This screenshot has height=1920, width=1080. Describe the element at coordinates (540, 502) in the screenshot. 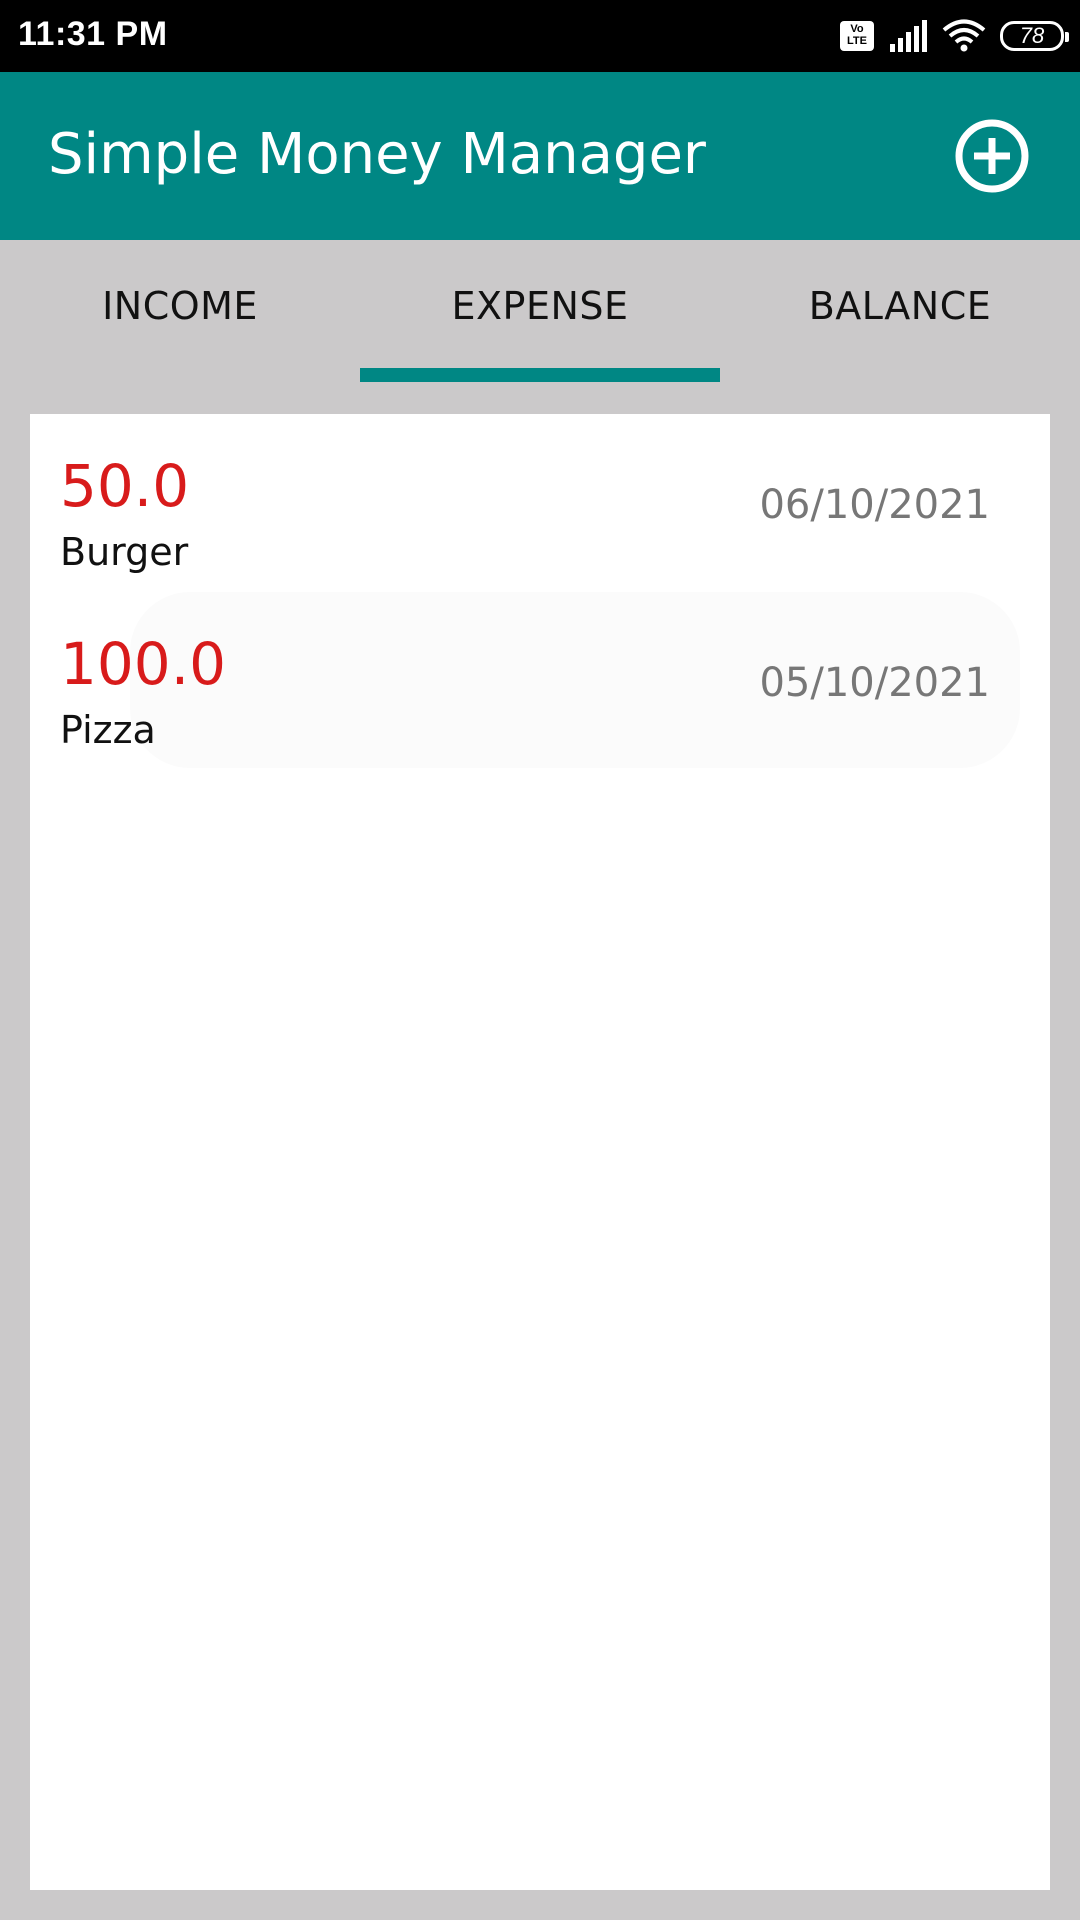

I see `list-item: 50.0 Burger 06/10/2021` at that location.